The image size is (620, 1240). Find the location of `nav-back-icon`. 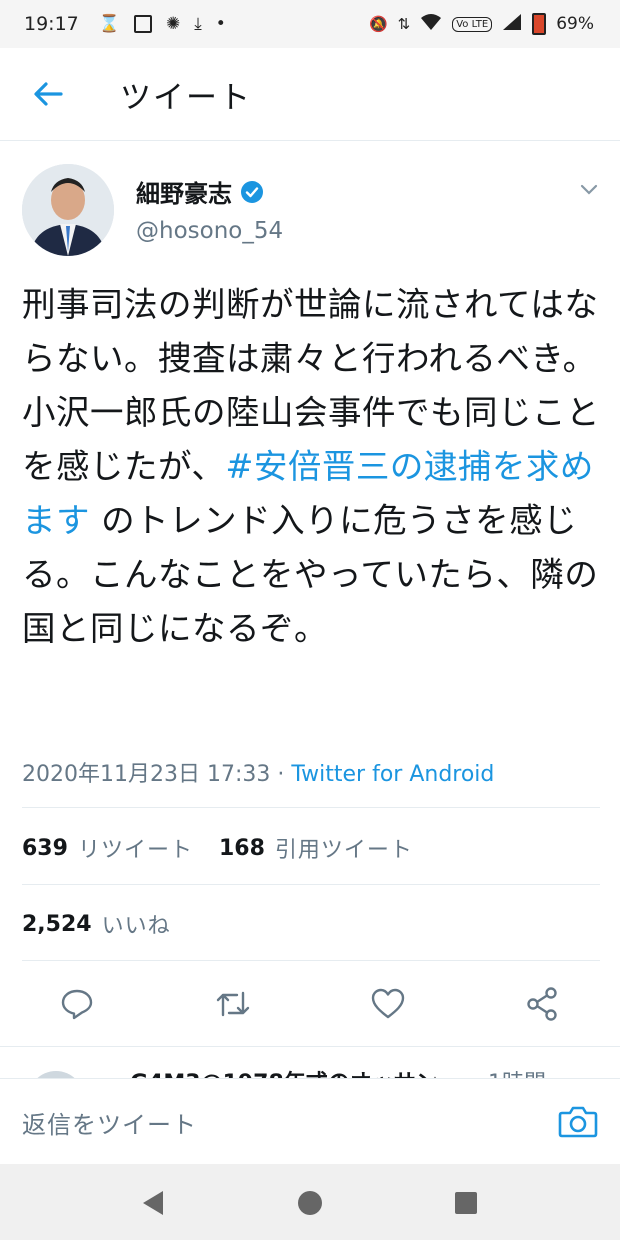

nav-back-icon is located at coordinates (153, 1203).